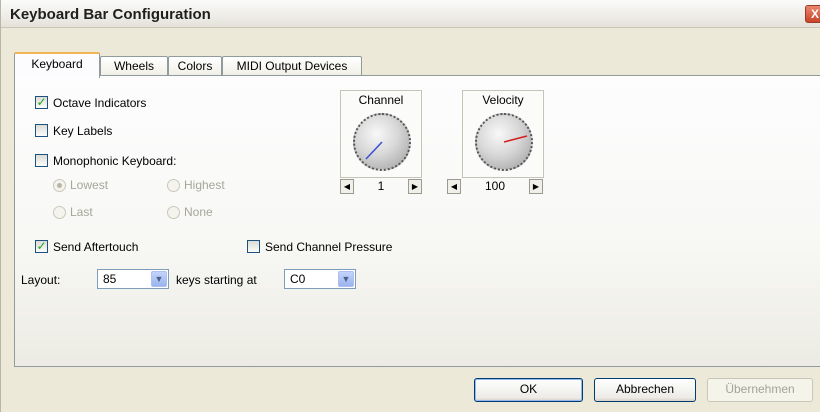 Image resolution: width=820 pixels, height=412 pixels. Describe the element at coordinates (81, 212) in the screenshot. I see `radio-last-label: Last` at that location.